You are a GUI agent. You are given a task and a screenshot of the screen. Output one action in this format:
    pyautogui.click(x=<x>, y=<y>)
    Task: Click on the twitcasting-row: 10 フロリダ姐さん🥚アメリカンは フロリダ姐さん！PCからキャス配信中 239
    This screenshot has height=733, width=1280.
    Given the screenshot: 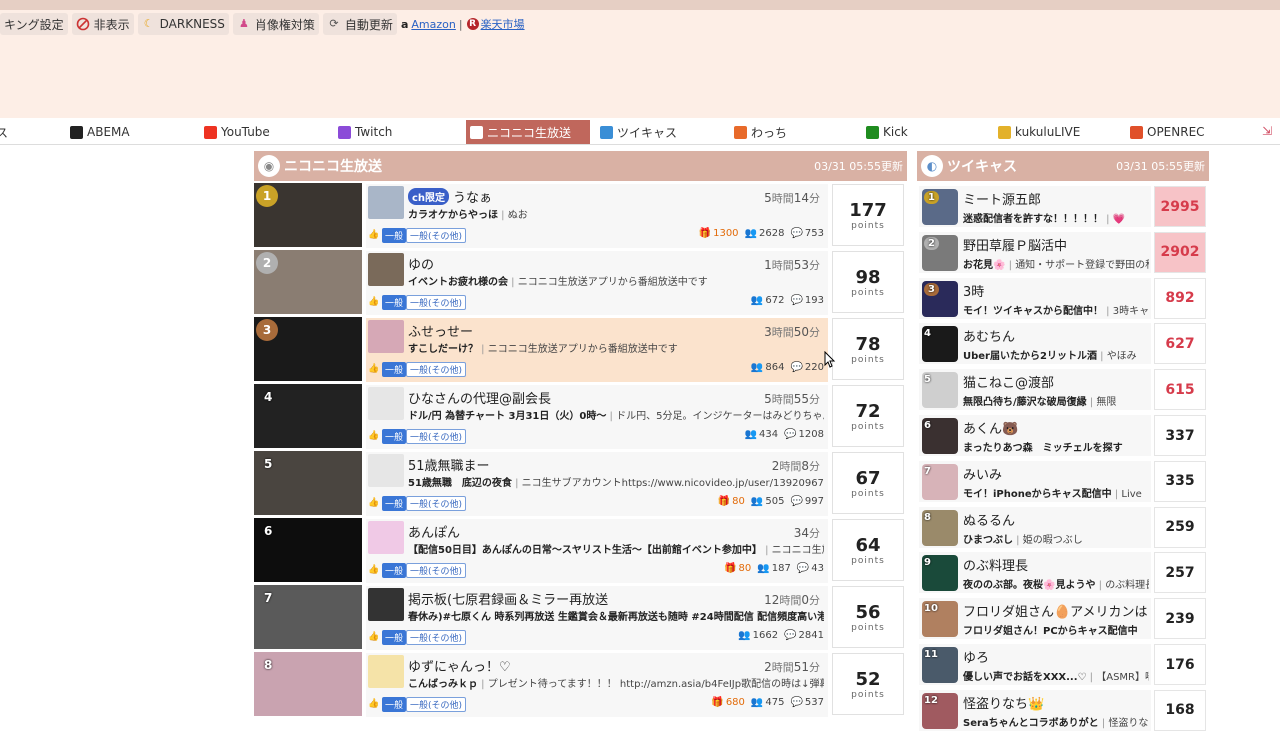 What is the action you would take?
    pyautogui.click(x=1063, y=618)
    